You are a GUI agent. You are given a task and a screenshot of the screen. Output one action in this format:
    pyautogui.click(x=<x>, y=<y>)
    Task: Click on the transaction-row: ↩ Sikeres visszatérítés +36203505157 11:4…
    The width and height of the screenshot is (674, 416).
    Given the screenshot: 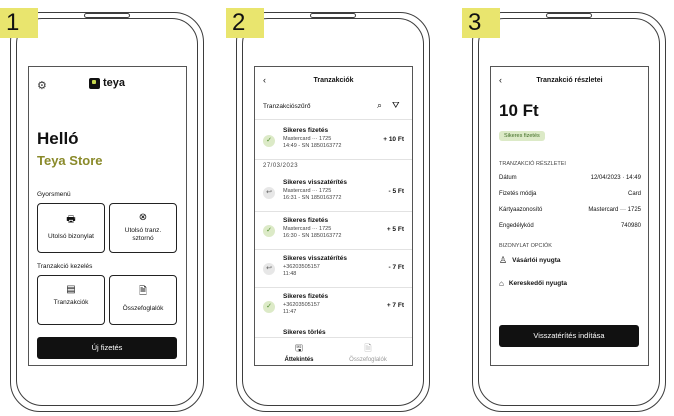 What is the action you would take?
    pyautogui.click(x=333, y=269)
    